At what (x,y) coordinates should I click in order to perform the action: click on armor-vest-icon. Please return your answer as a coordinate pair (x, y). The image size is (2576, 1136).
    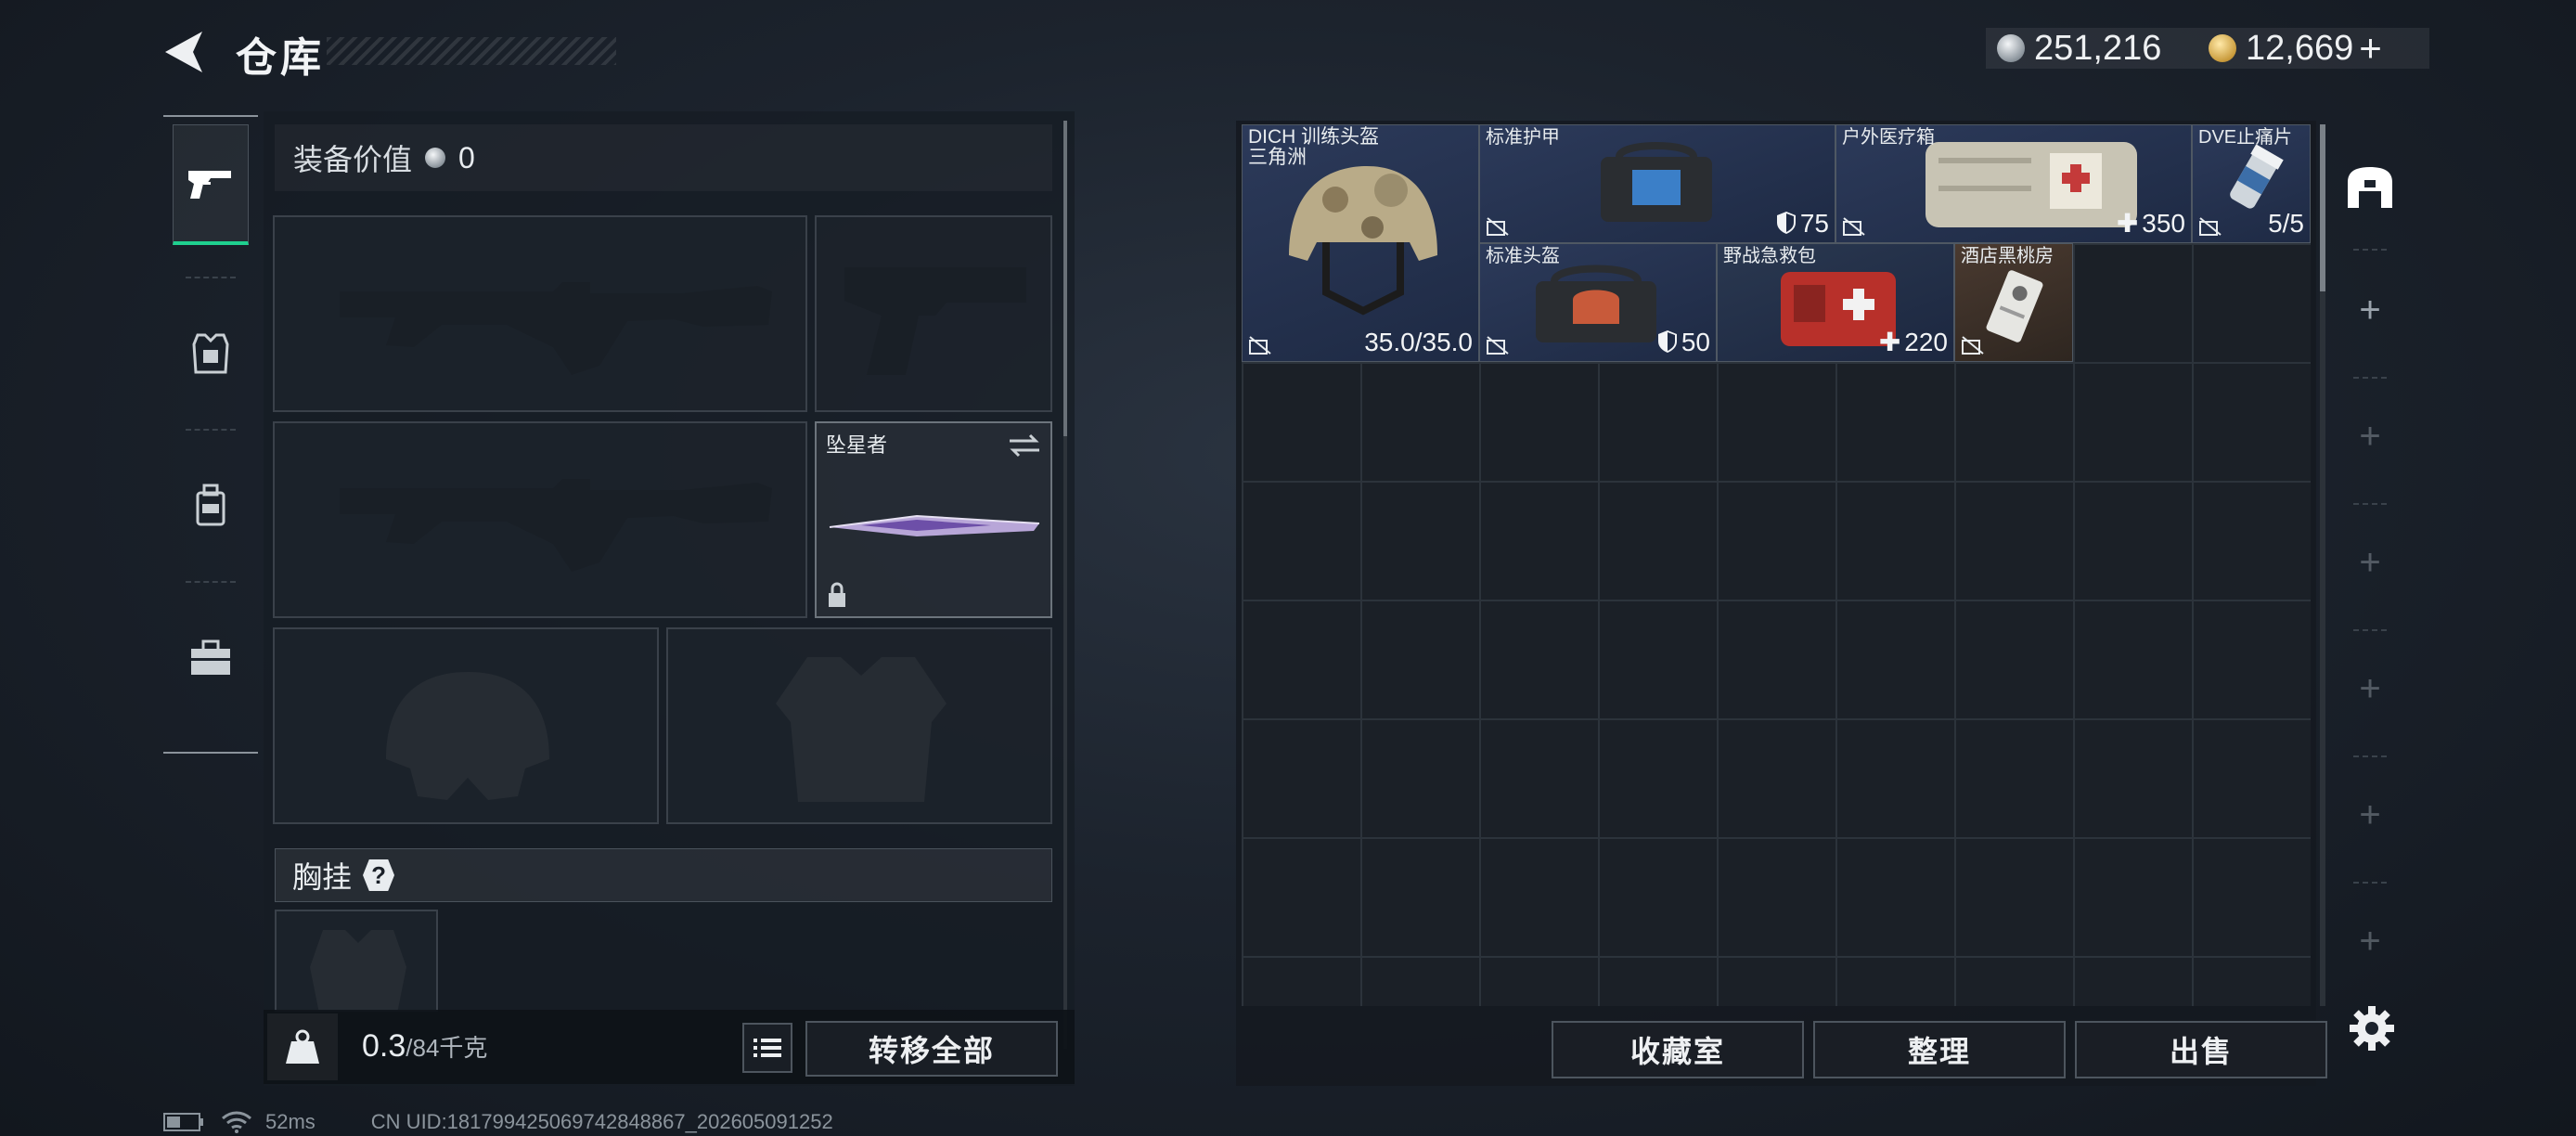
    Looking at the image, I should click on (210, 353).